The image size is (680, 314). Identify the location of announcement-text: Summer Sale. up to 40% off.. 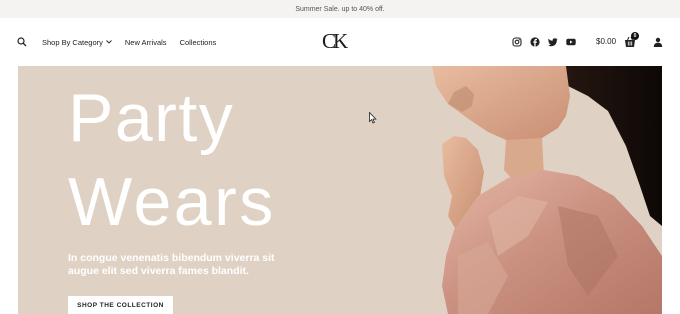
(340, 9).